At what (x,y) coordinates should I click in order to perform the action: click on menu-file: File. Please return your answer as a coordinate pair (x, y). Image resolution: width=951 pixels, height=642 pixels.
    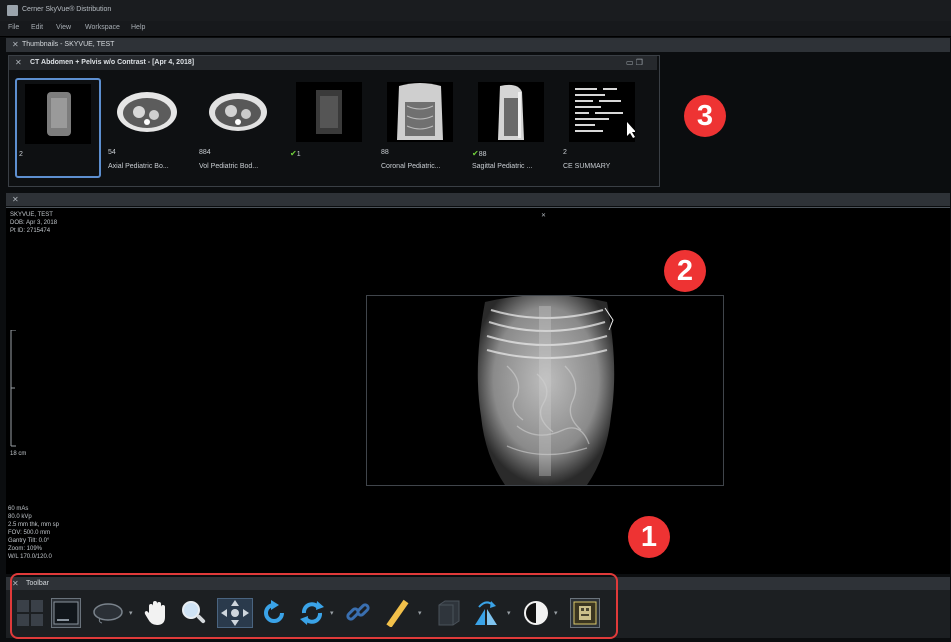
    Looking at the image, I should click on (13, 27).